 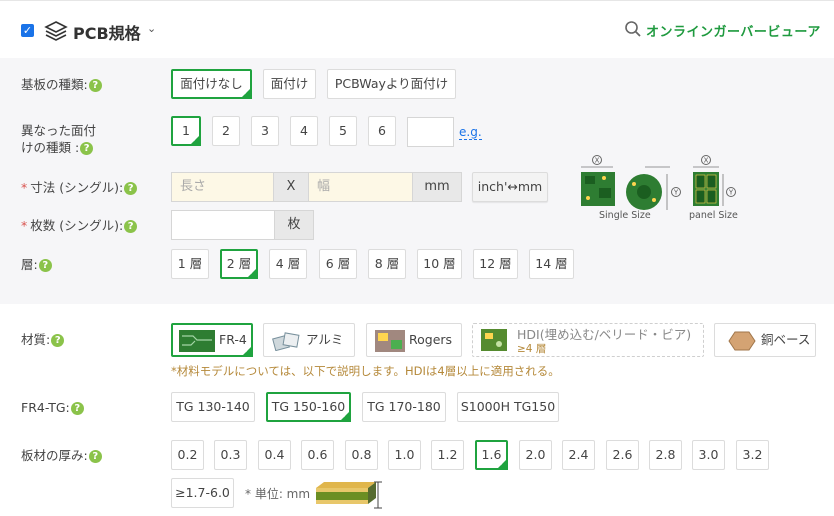 I want to click on board-type-option-single: 面付けなし ✓, so click(x=211, y=84).